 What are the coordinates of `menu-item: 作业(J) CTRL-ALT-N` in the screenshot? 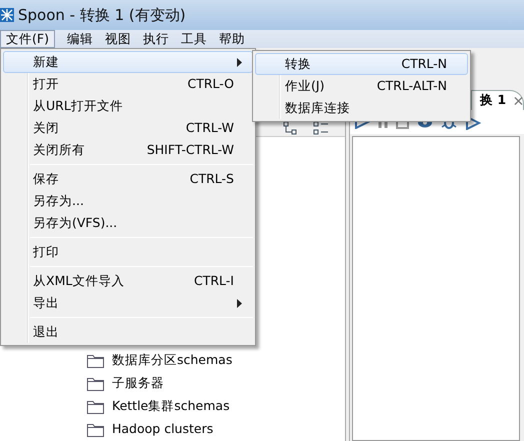 It's located at (361, 86).